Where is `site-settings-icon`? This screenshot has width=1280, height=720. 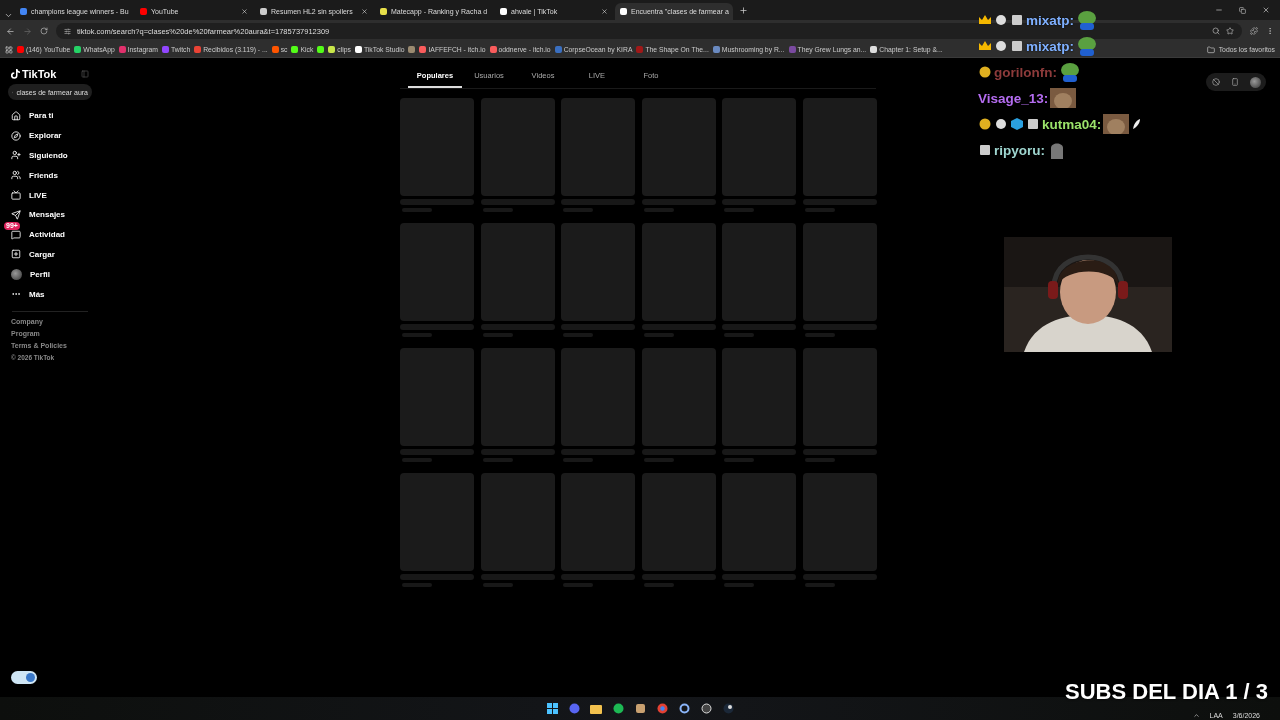 site-settings-icon is located at coordinates (67, 31).